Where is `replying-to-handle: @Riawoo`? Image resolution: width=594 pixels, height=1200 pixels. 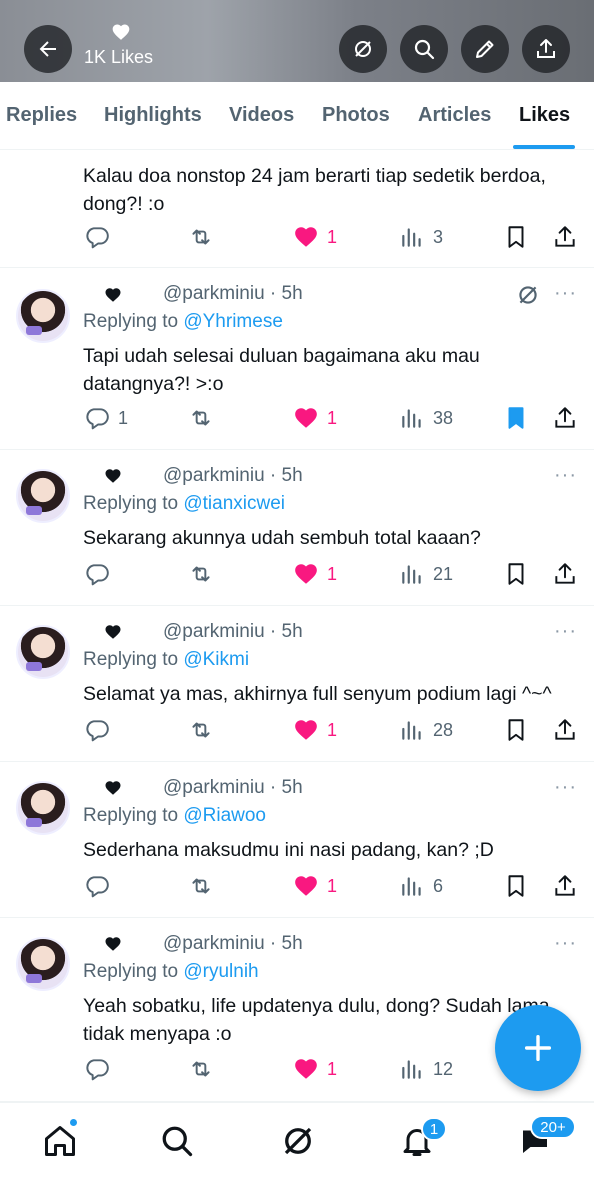
replying-to-handle: @Riawoo is located at coordinates (224, 815).